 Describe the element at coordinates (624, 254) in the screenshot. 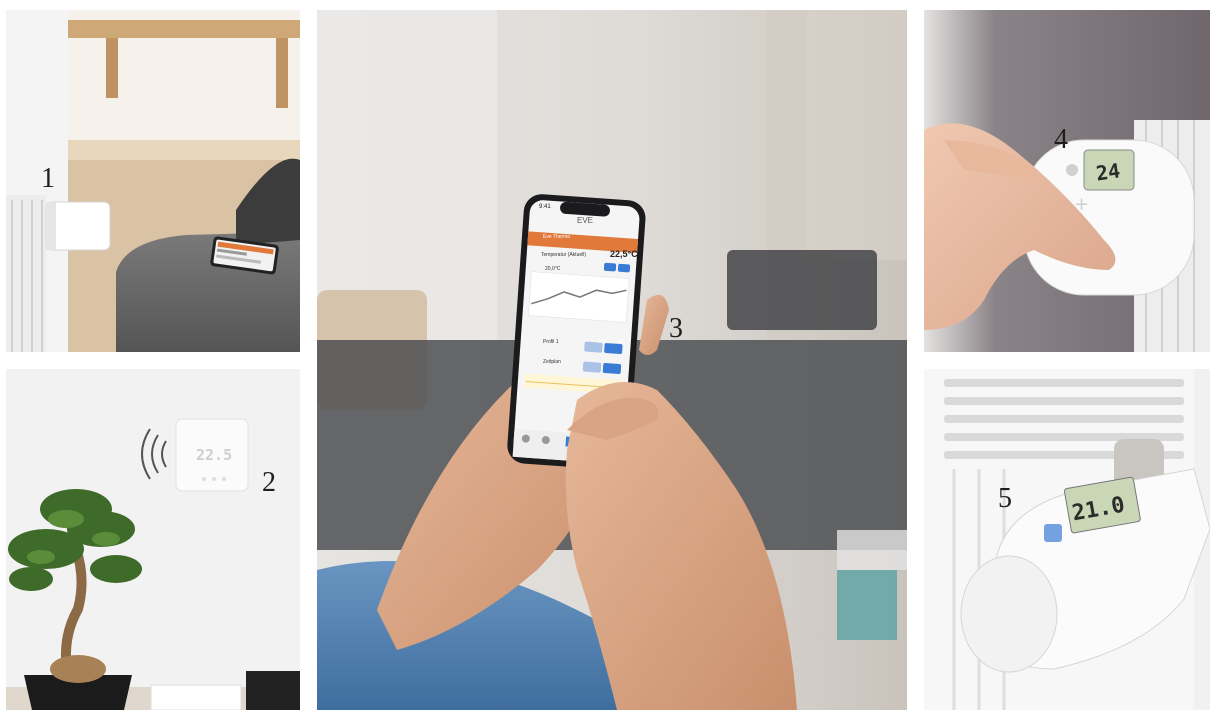

I see `phone-temp-value: 22,5°C` at that location.